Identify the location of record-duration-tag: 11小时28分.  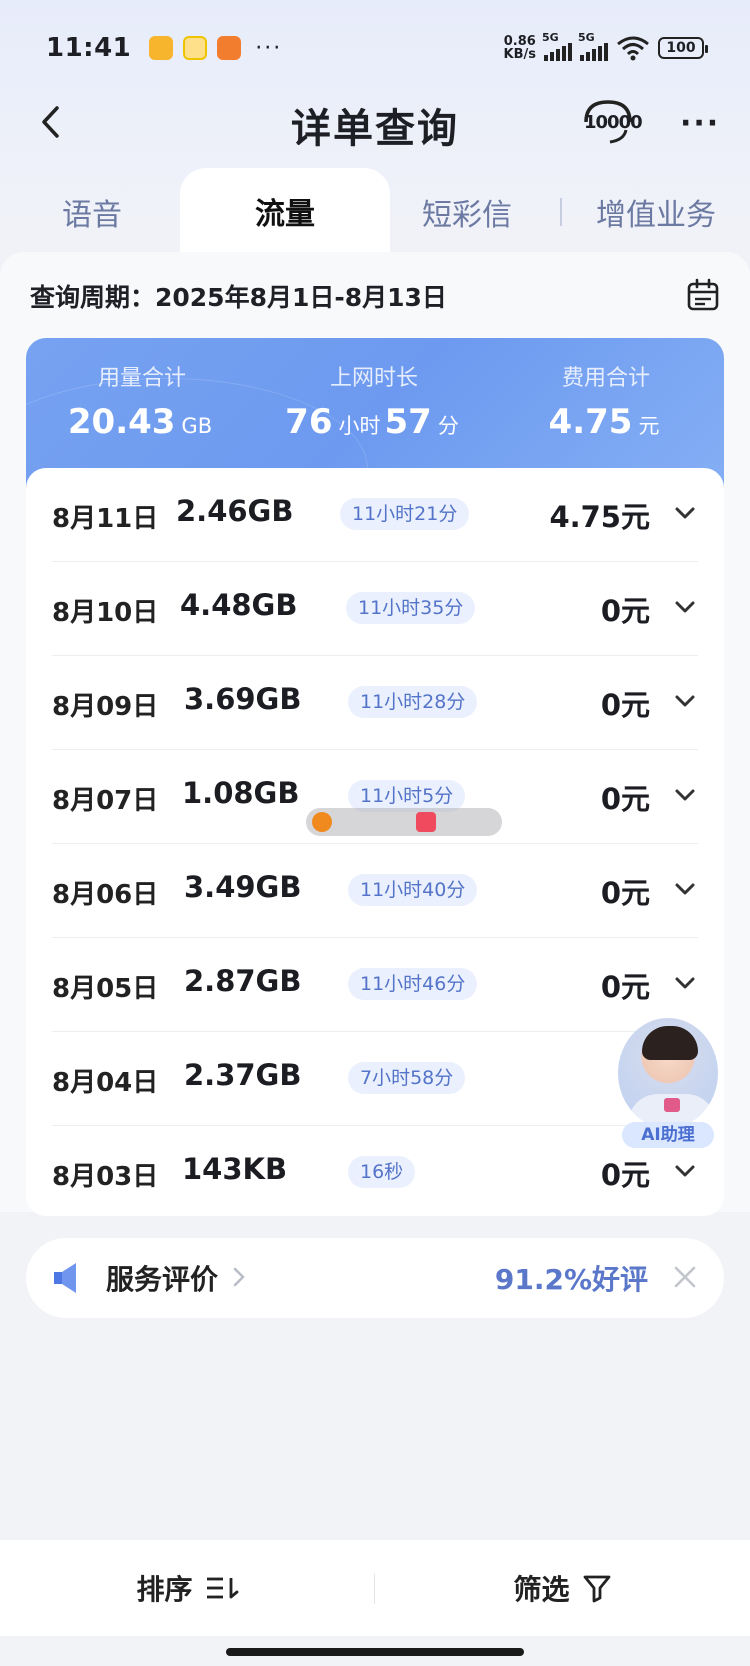
(413, 702).